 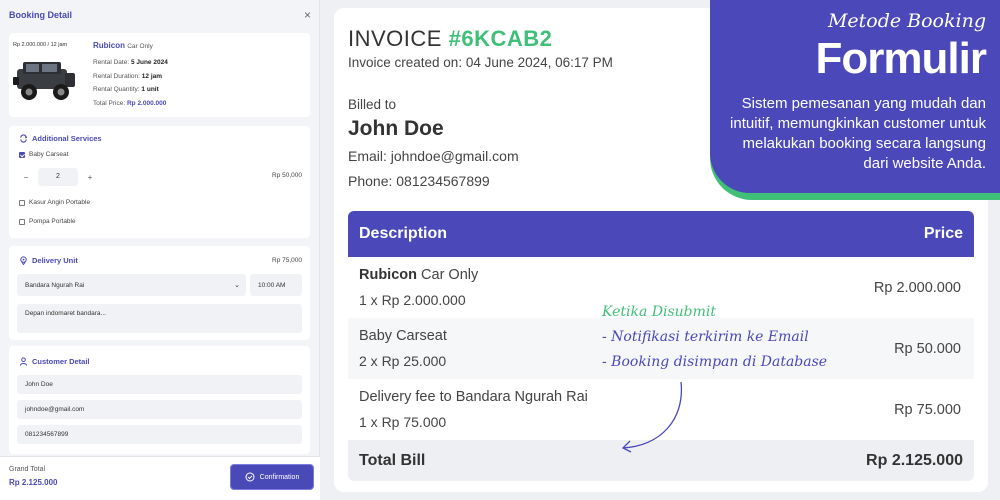 I want to click on row-detail: 1 x Rp 2.000.000, so click(x=412, y=300).